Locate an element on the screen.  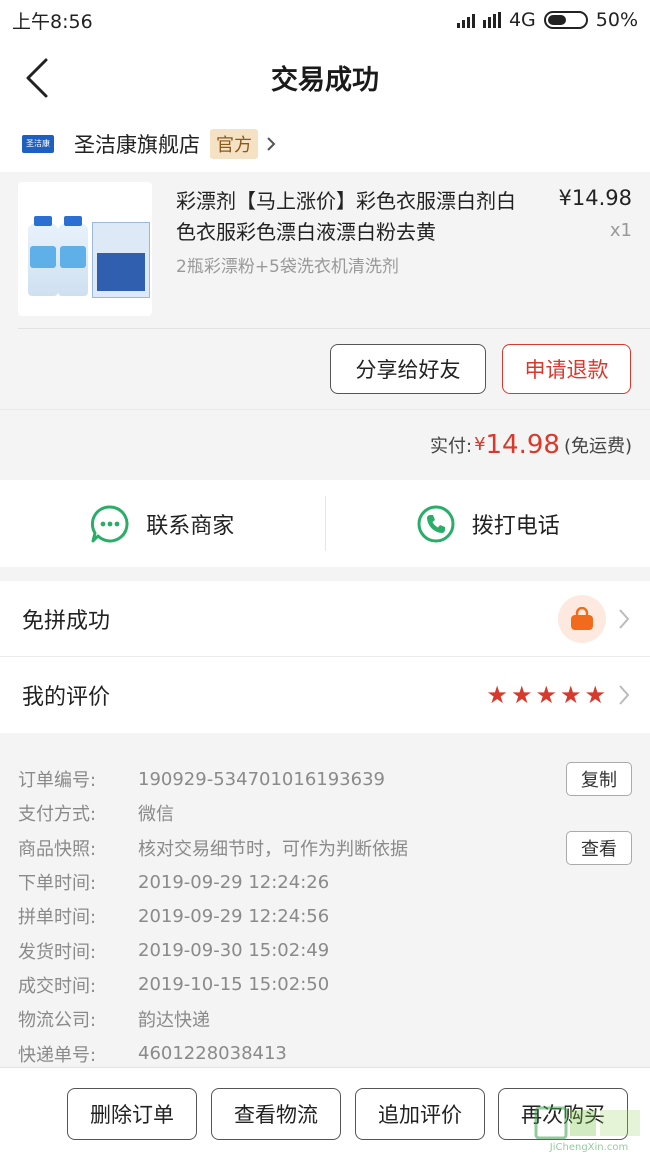
status-list: 免拼成功 我的评价 ★ ★ ★ ★ ★ is located at coordinates (325, 657).